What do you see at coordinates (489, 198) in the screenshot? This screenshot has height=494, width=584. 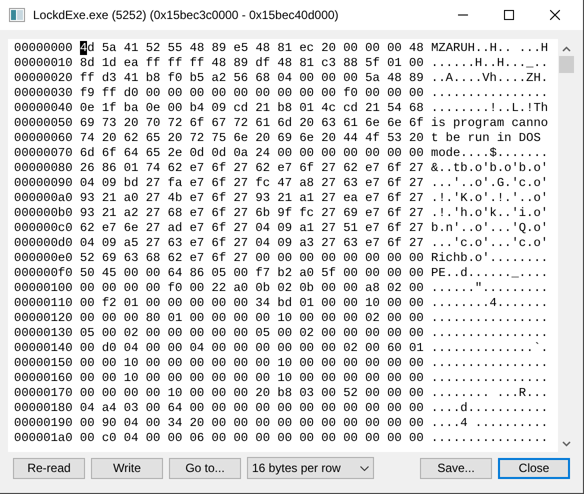 I see `ascii-text: .!.'K.o'.!.'..o'` at bounding box center [489, 198].